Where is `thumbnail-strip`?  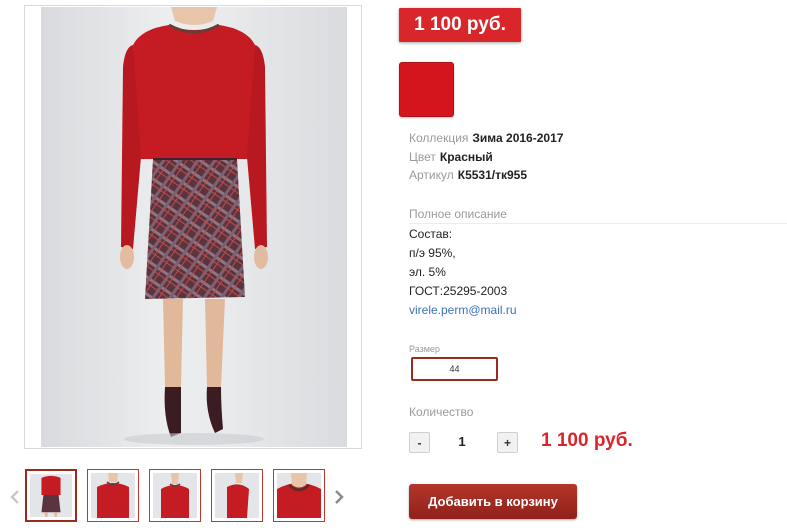
thumbnail-strip is located at coordinates (177, 497).